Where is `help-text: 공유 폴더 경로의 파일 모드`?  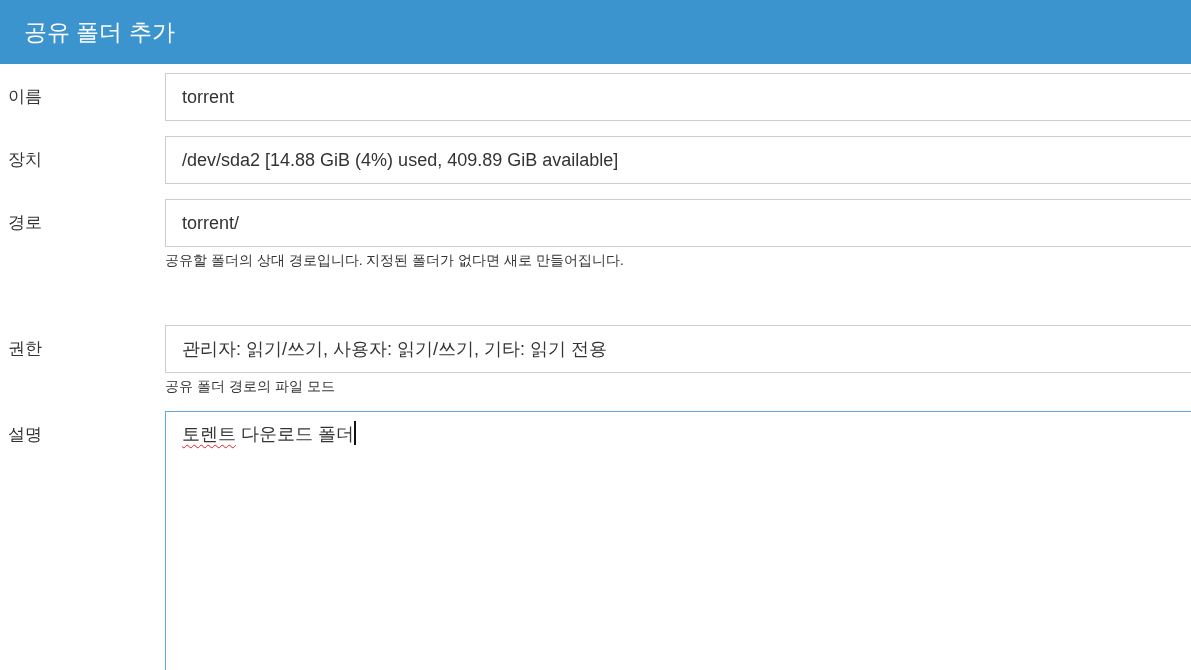
help-text: 공유 폴더 경로의 파일 모드 is located at coordinates (250, 386).